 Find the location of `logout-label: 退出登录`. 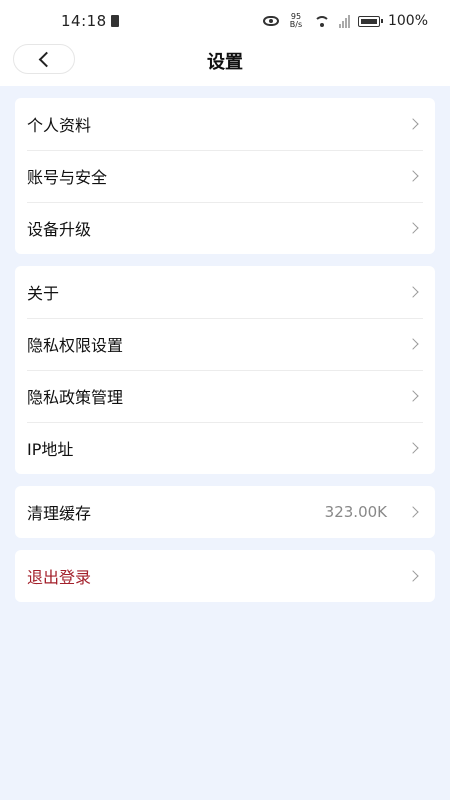

logout-label: 退出登录 is located at coordinates (59, 577).